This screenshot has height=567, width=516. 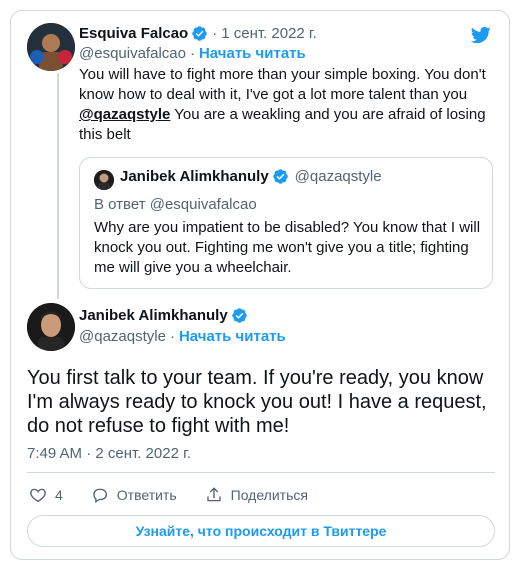 I want to click on quoted-header: Janibek Alimkhanuly @qazaqstyle, so click(x=251, y=176).